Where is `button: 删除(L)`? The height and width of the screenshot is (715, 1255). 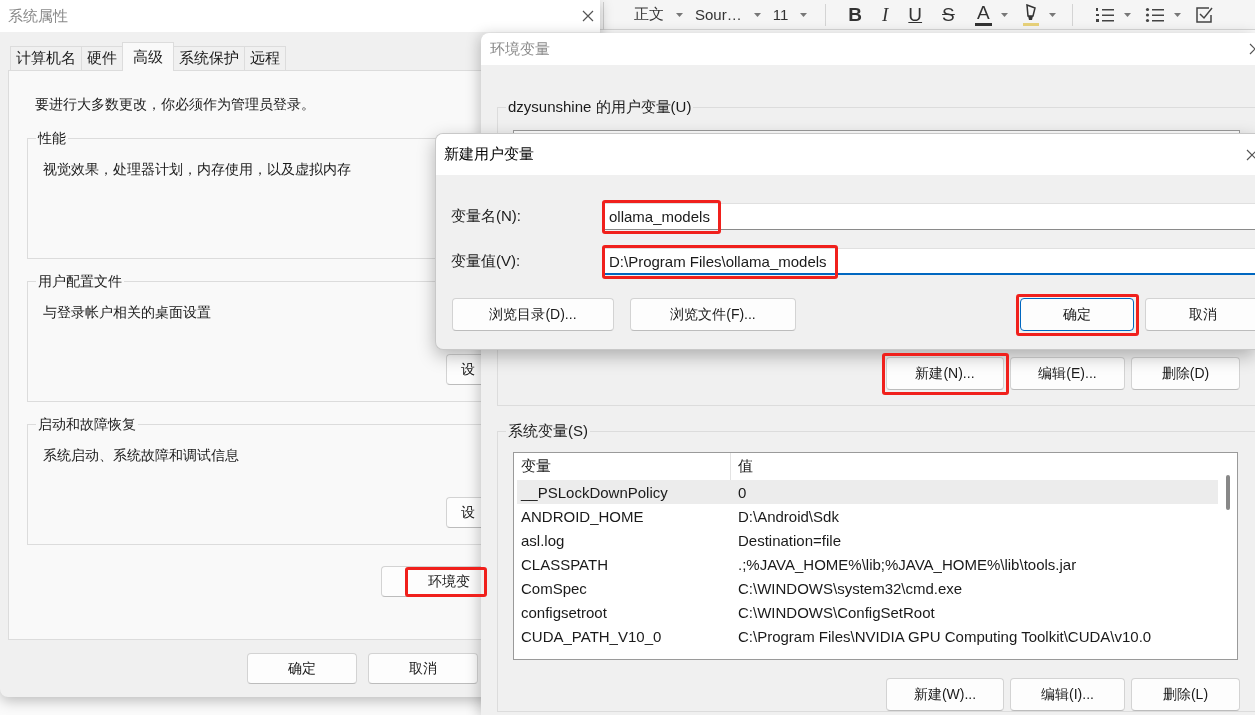
button: 删除(L) is located at coordinates (1185, 694).